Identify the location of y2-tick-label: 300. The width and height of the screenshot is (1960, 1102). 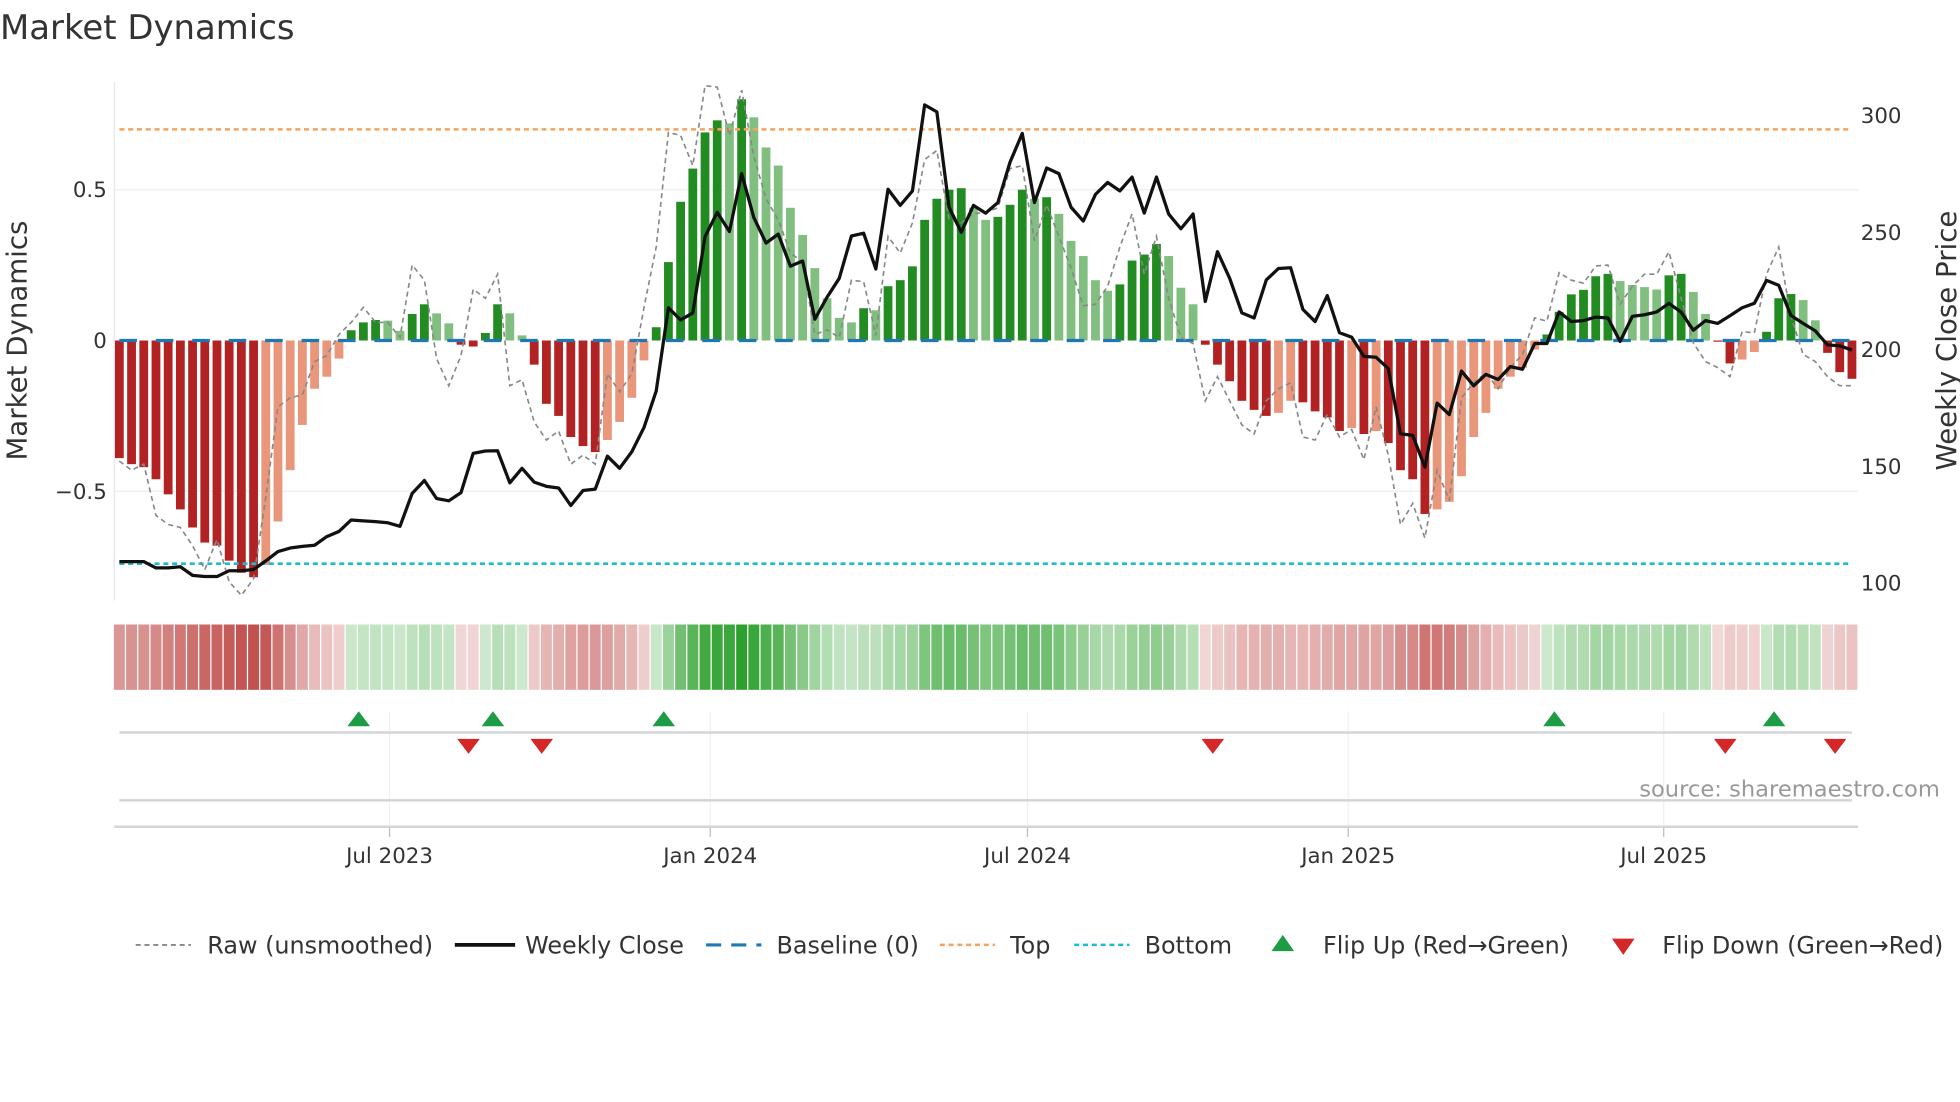
(1881, 116).